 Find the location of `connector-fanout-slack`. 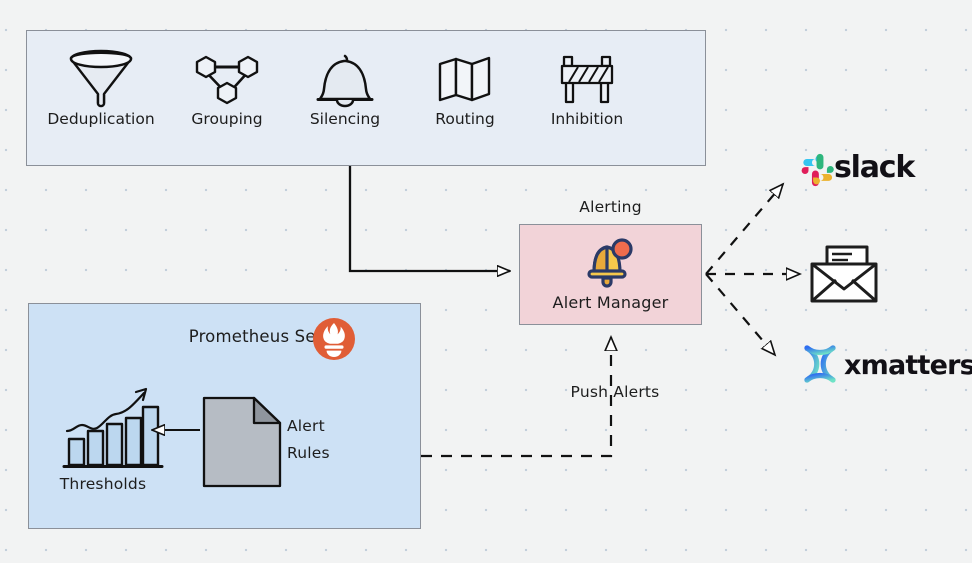

connector-fanout-slack is located at coordinates (744, 229).